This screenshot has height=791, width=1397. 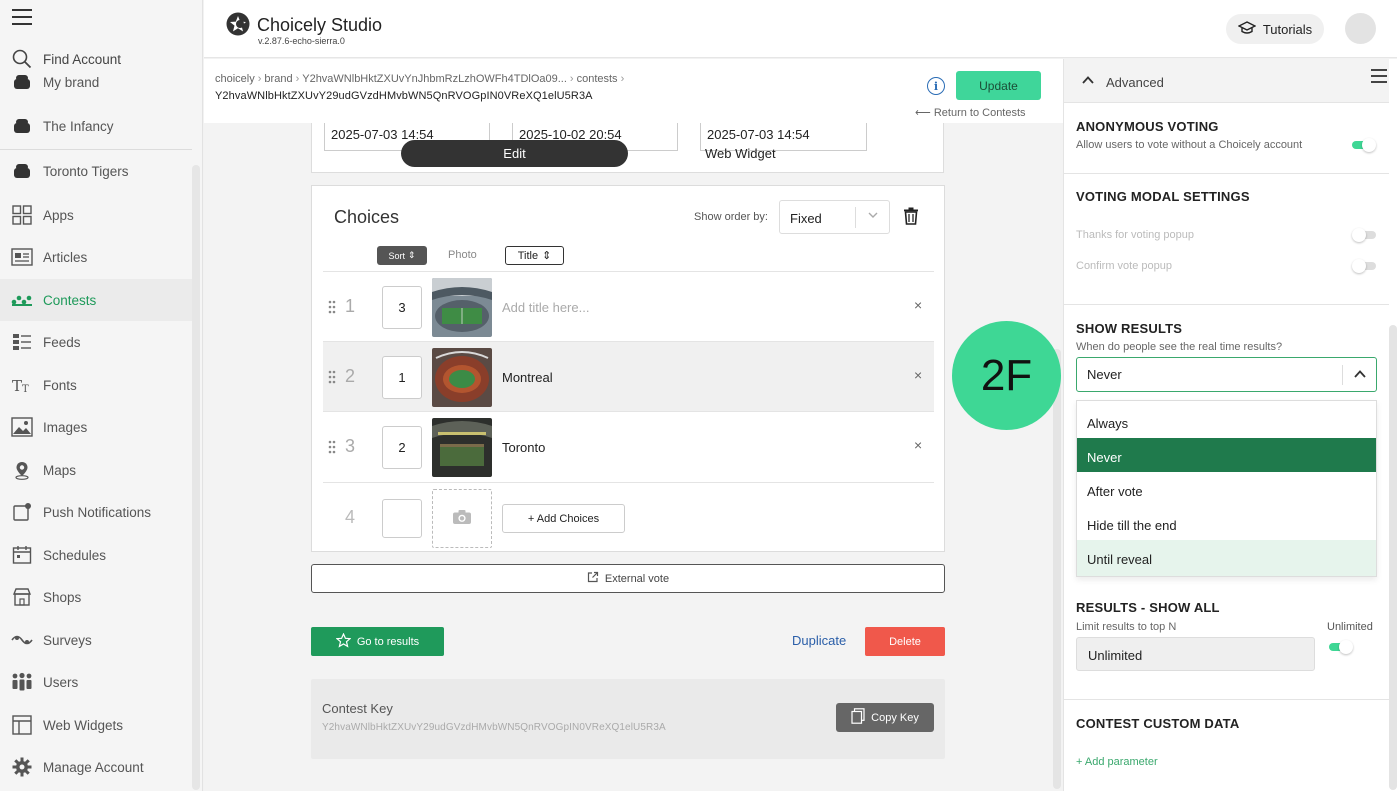 What do you see at coordinates (402, 377) in the screenshot?
I see `order-input: 1` at bounding box center [402, 377].